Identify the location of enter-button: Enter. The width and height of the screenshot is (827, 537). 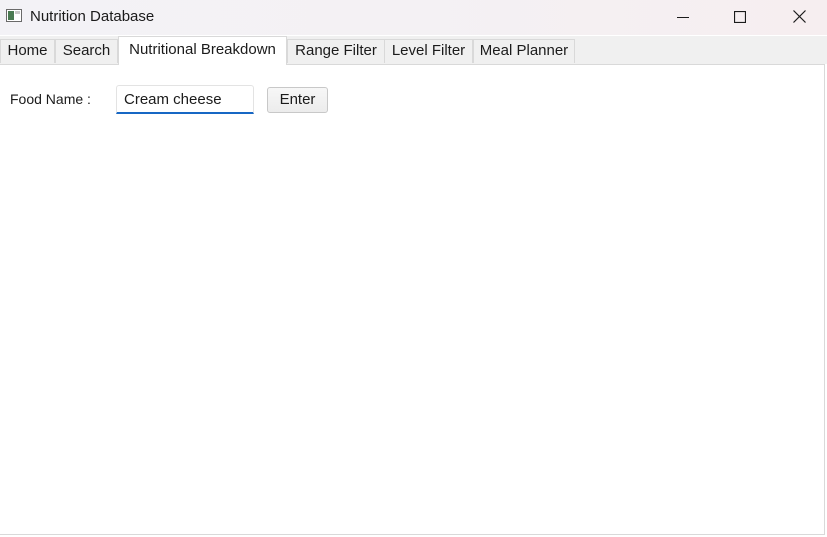
(297, 100).